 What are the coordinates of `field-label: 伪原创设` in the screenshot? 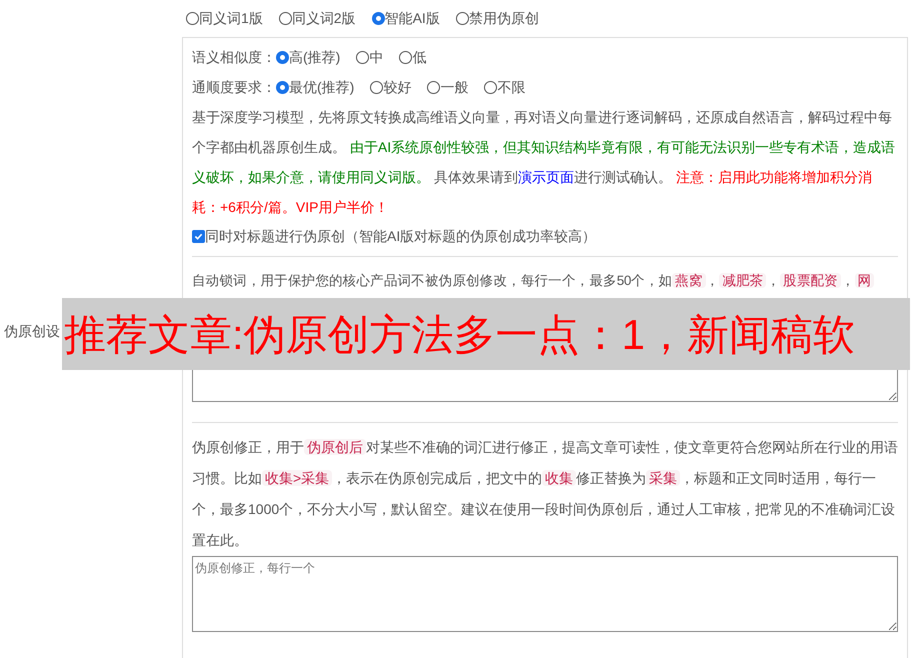 It's located at (32, 331).